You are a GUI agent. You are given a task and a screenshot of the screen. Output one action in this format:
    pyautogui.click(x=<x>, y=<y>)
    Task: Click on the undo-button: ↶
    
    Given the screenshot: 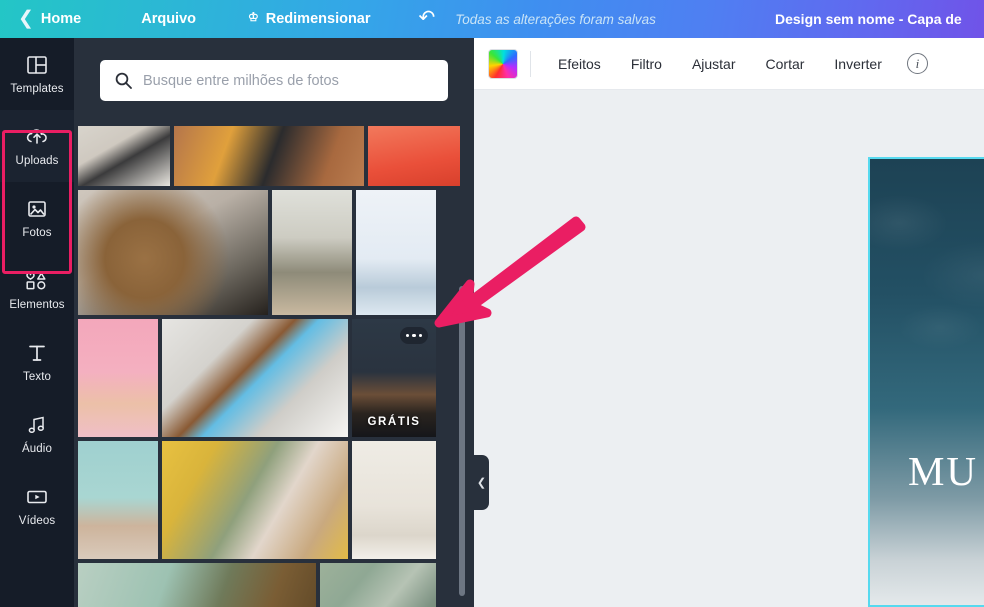 What is the action you would take?
    pyautogui.click(x=436, y=19)
    